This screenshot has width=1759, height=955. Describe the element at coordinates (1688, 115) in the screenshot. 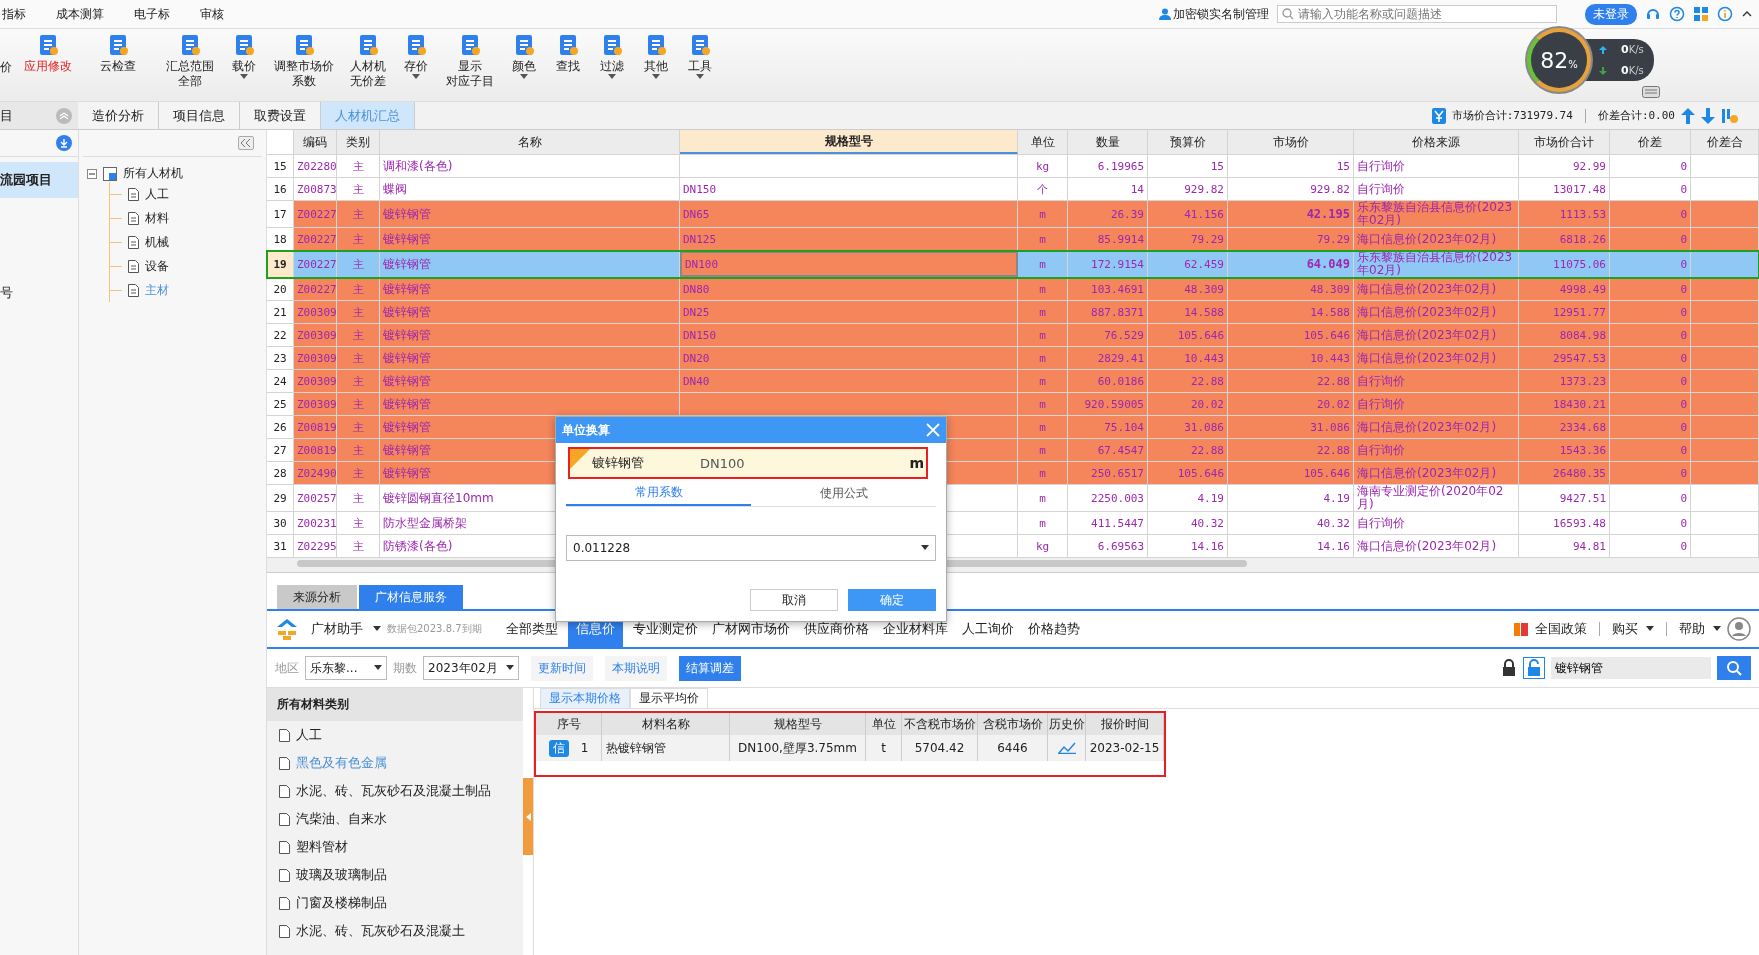

I see `arrow-up-icon` at that location.